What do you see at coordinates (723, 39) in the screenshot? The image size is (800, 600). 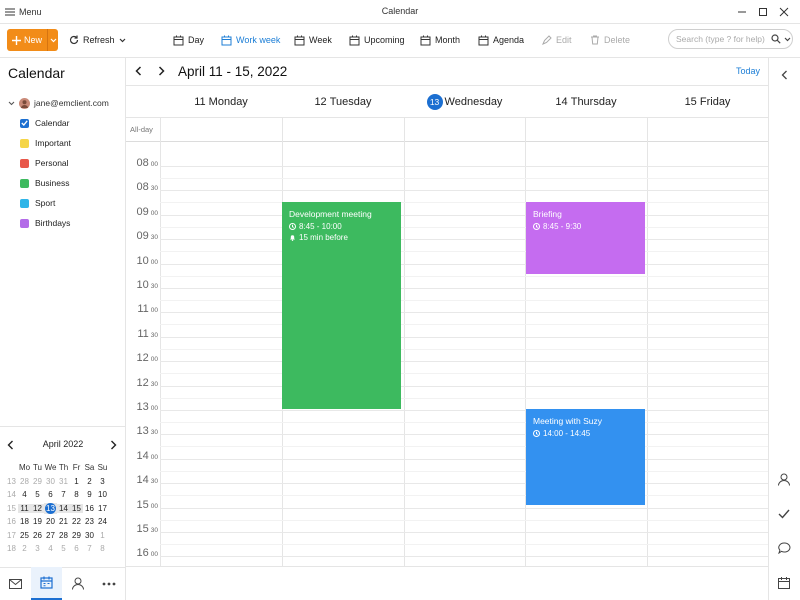 I see `search-input` at bounding box center [723, 39].